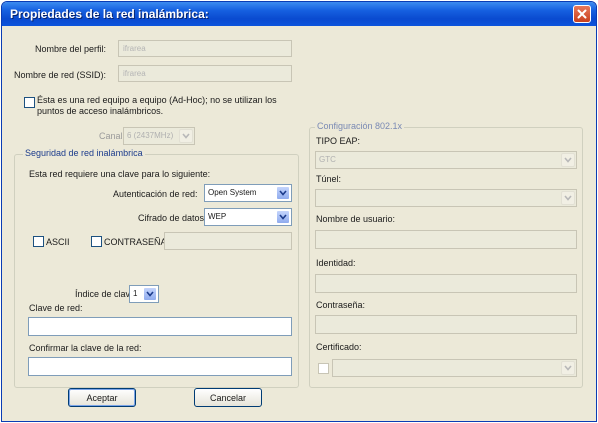 Image resolution: width=598 pixels, height=423 pixels. What do you see at coordinates (172, 218) in the screenshot?
I see `encryption-label: Cifrado de datos:` at bounding box center [172, 218].